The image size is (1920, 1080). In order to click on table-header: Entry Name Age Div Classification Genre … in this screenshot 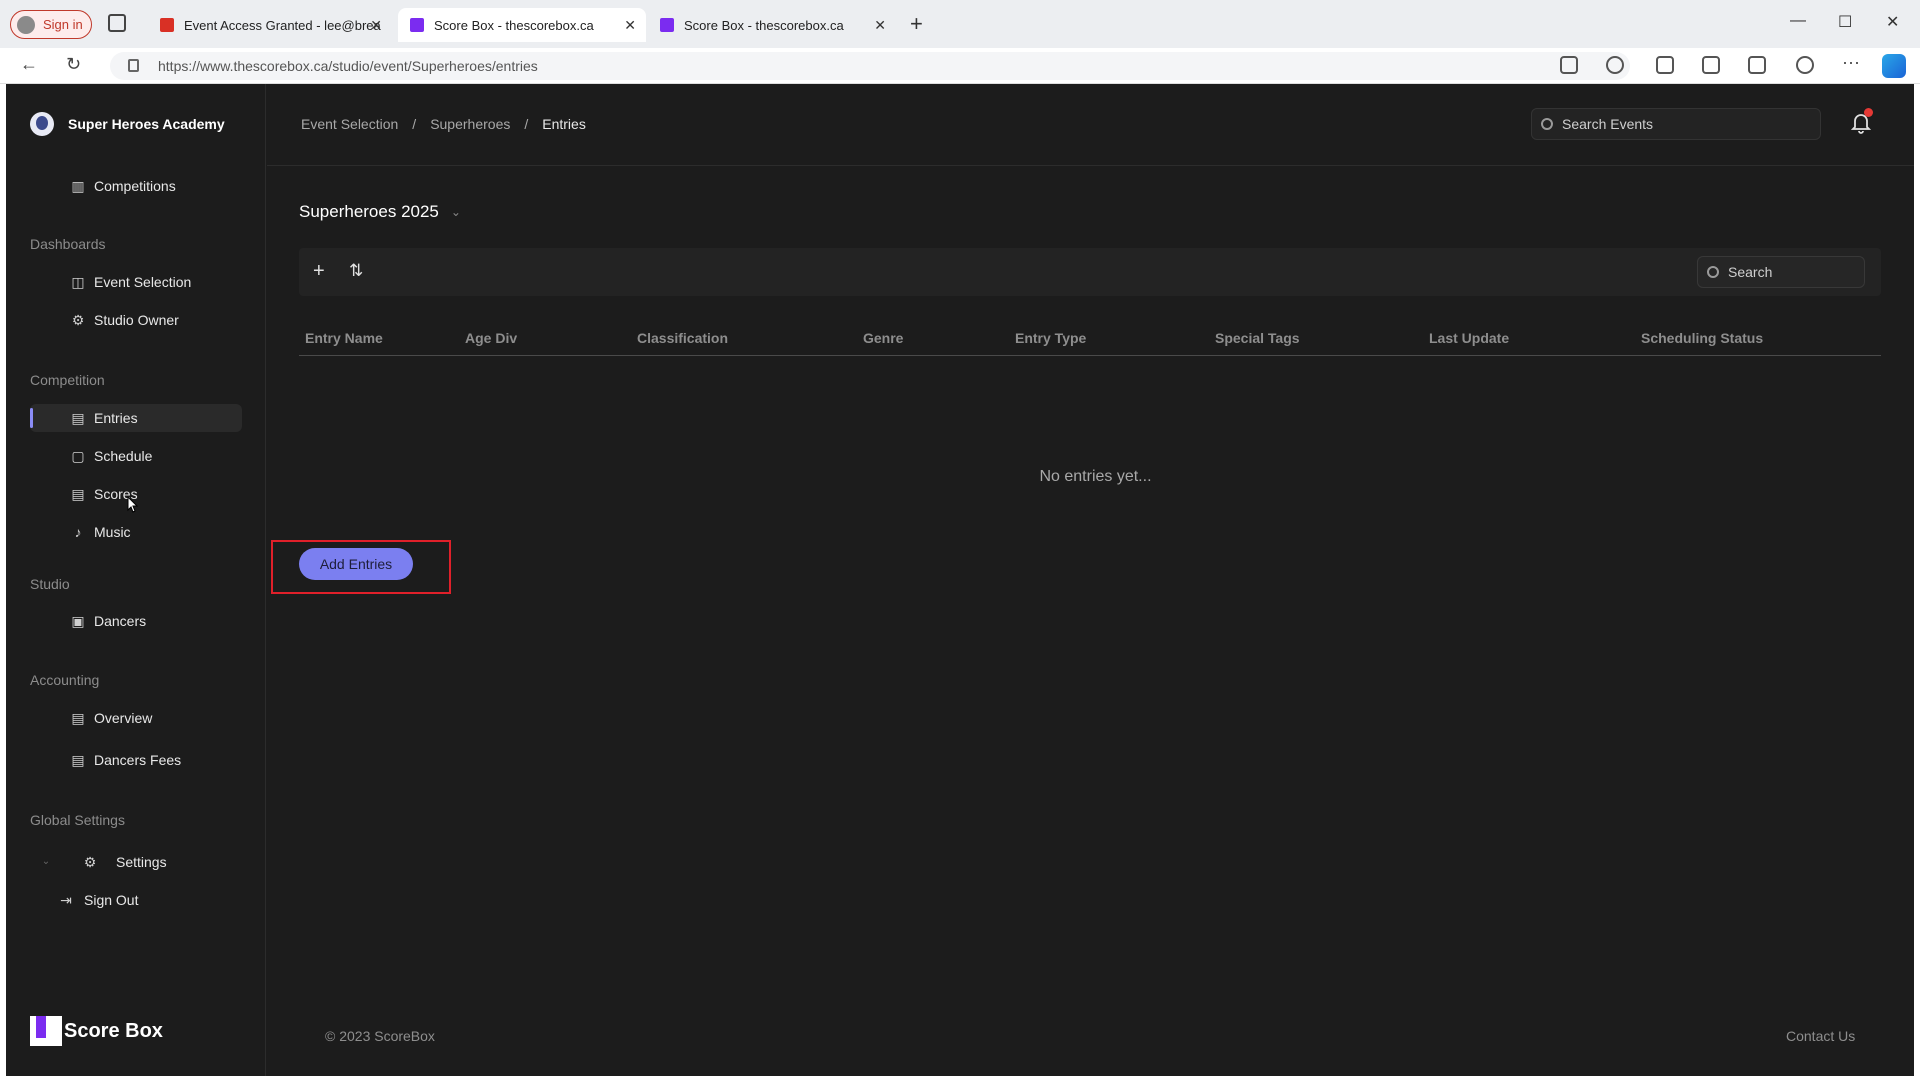, I will do `click(1090, 338)`.